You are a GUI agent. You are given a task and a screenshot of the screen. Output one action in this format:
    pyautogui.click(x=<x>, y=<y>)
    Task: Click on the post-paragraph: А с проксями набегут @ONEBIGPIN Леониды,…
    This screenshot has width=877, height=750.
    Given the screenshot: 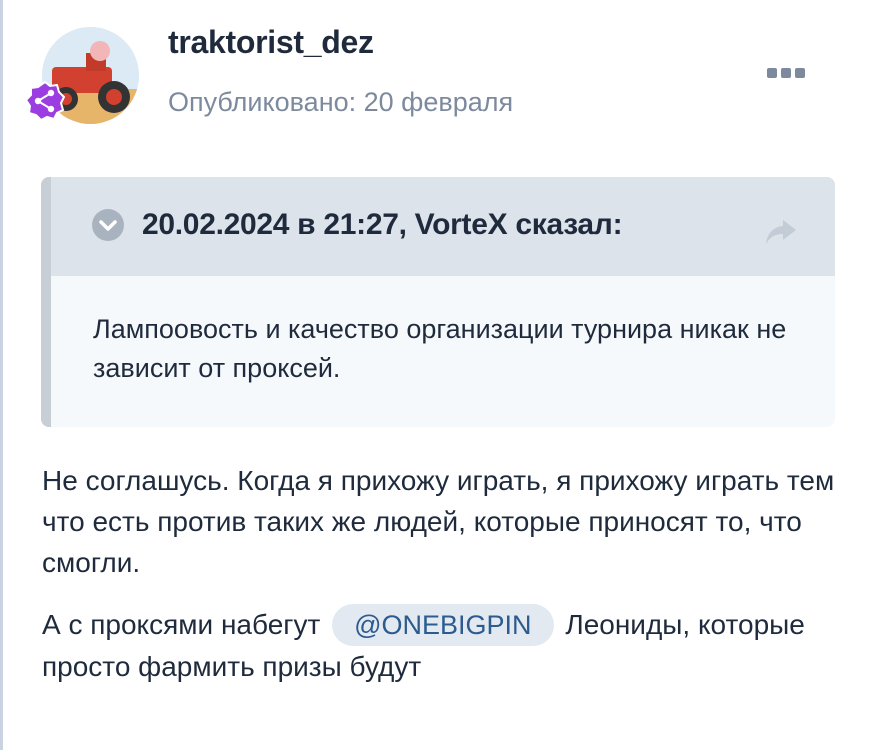 What is the action you would take?
    pyautogui.click(x=442, y=645)
    